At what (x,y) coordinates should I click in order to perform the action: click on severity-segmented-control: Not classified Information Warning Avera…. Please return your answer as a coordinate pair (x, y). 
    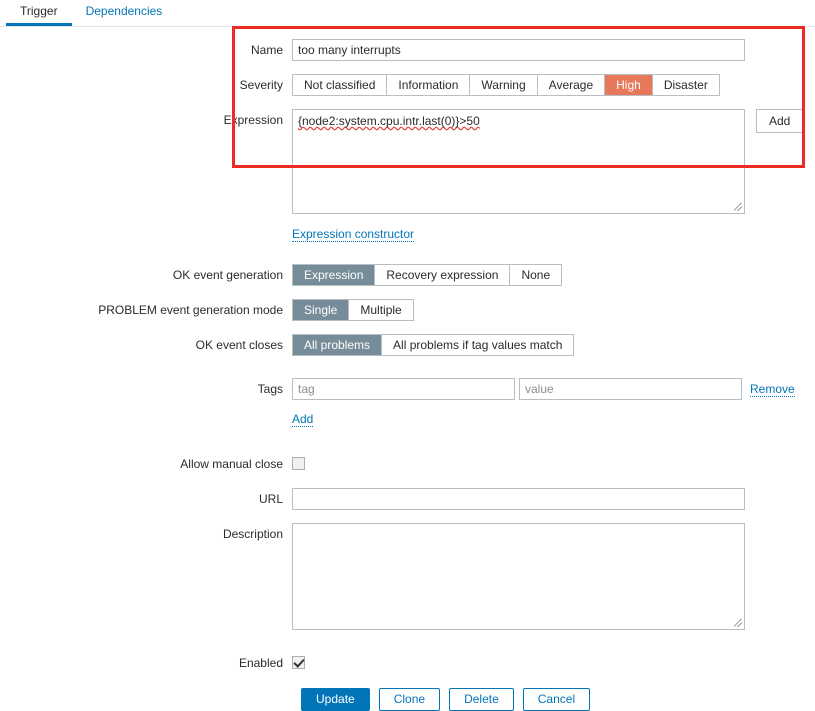
    Looking at the image, I should click on (506, 85).